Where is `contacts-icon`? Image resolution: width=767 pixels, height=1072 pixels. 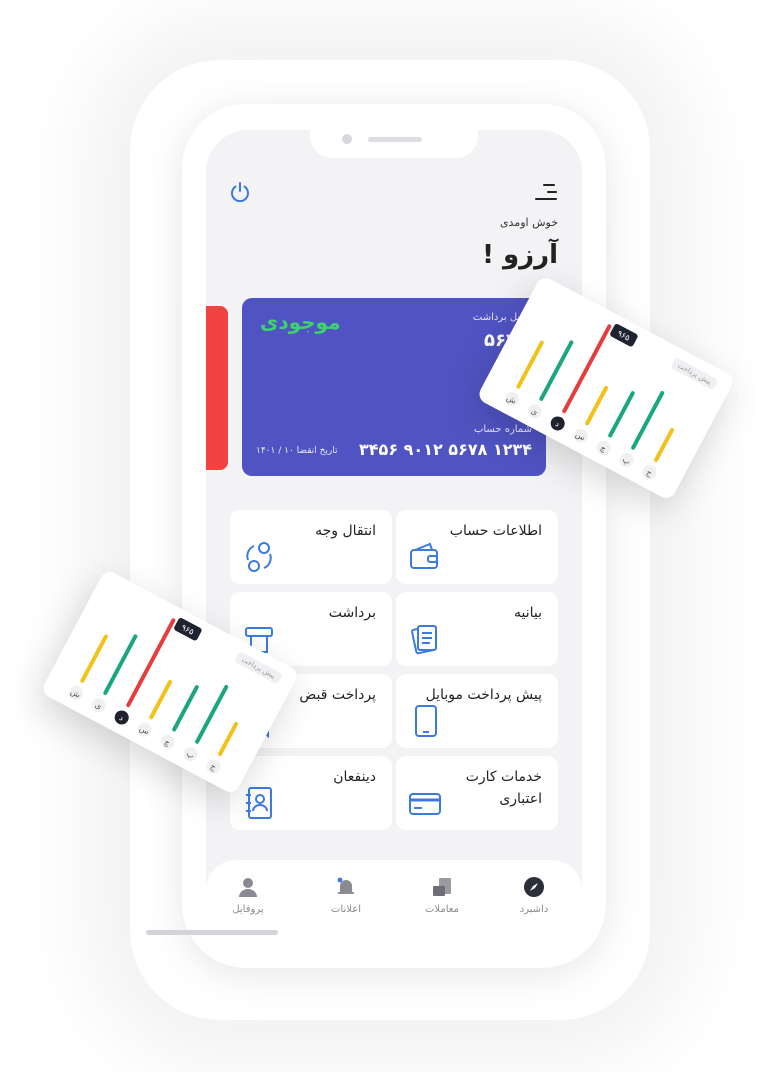
contacts-icon is located at coordinates (259, 803).